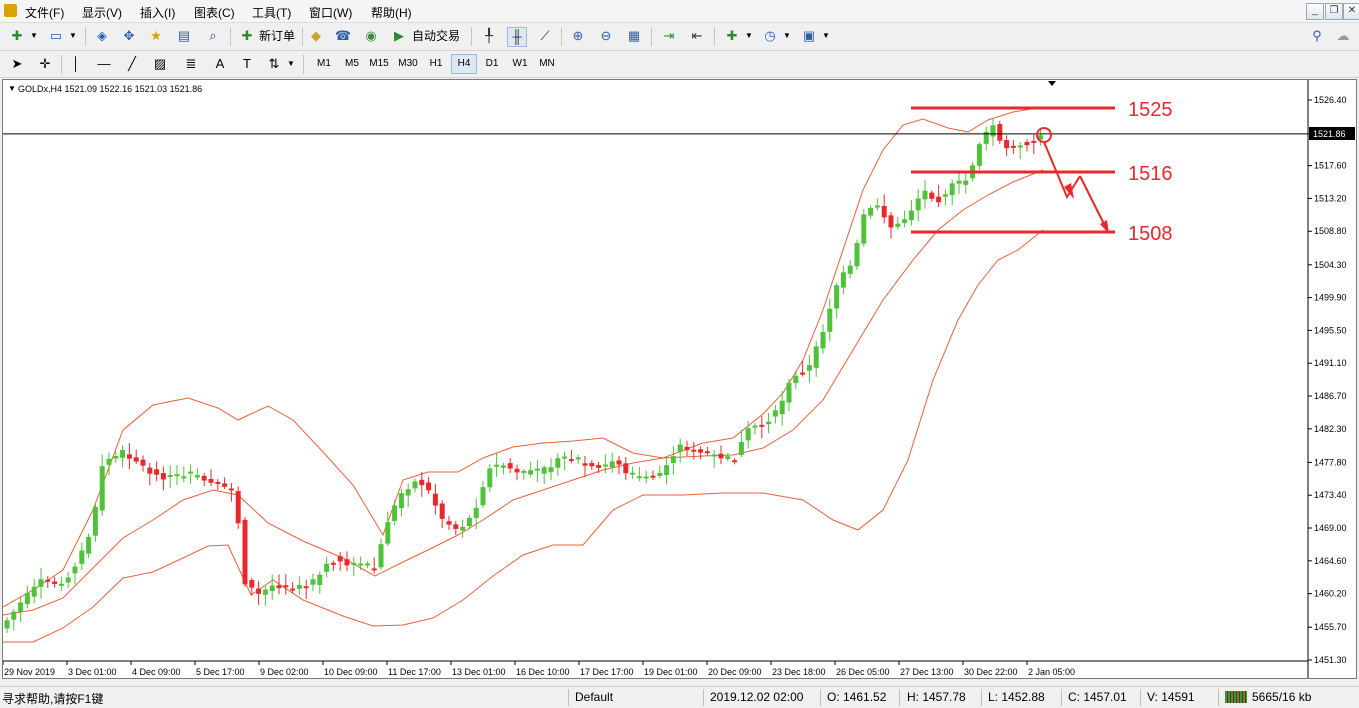 This screenshot has width=1359, height=708. Describe the element at coordinates (479, 672) in the screenshot. I see `time-tick-label: 13 Dec 01:00` at that location.